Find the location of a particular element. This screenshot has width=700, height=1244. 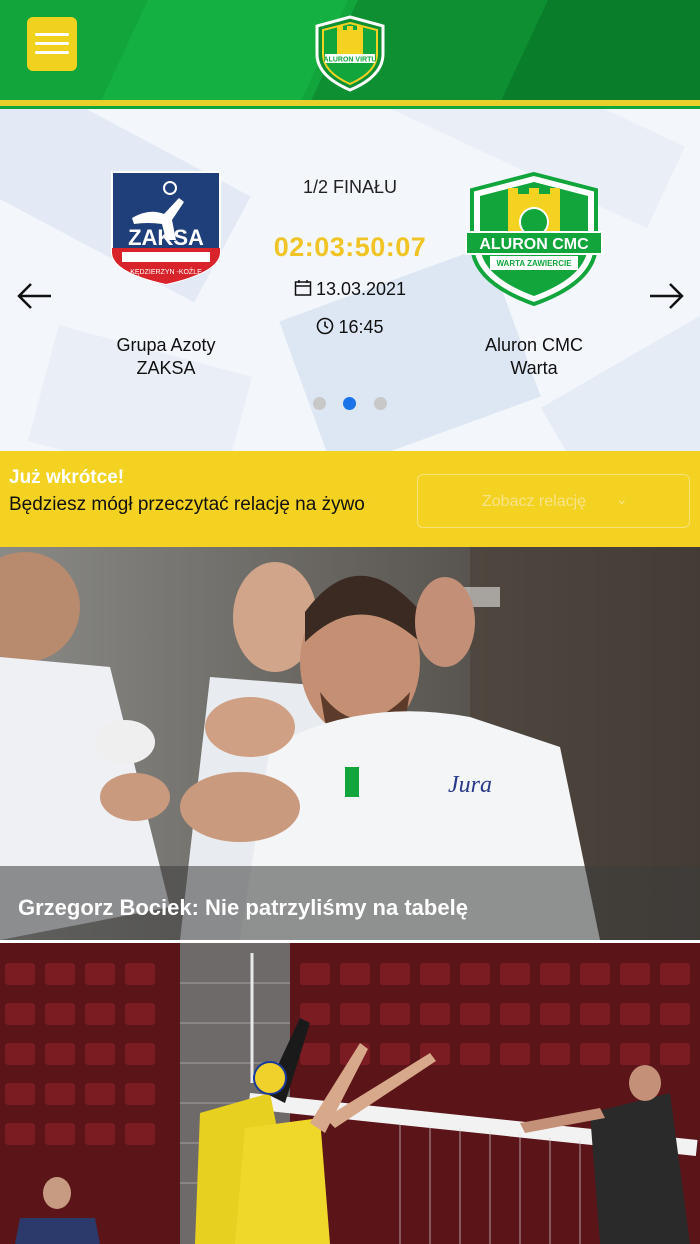

hamburger-menu-icon is located at coordinates (52, 44).